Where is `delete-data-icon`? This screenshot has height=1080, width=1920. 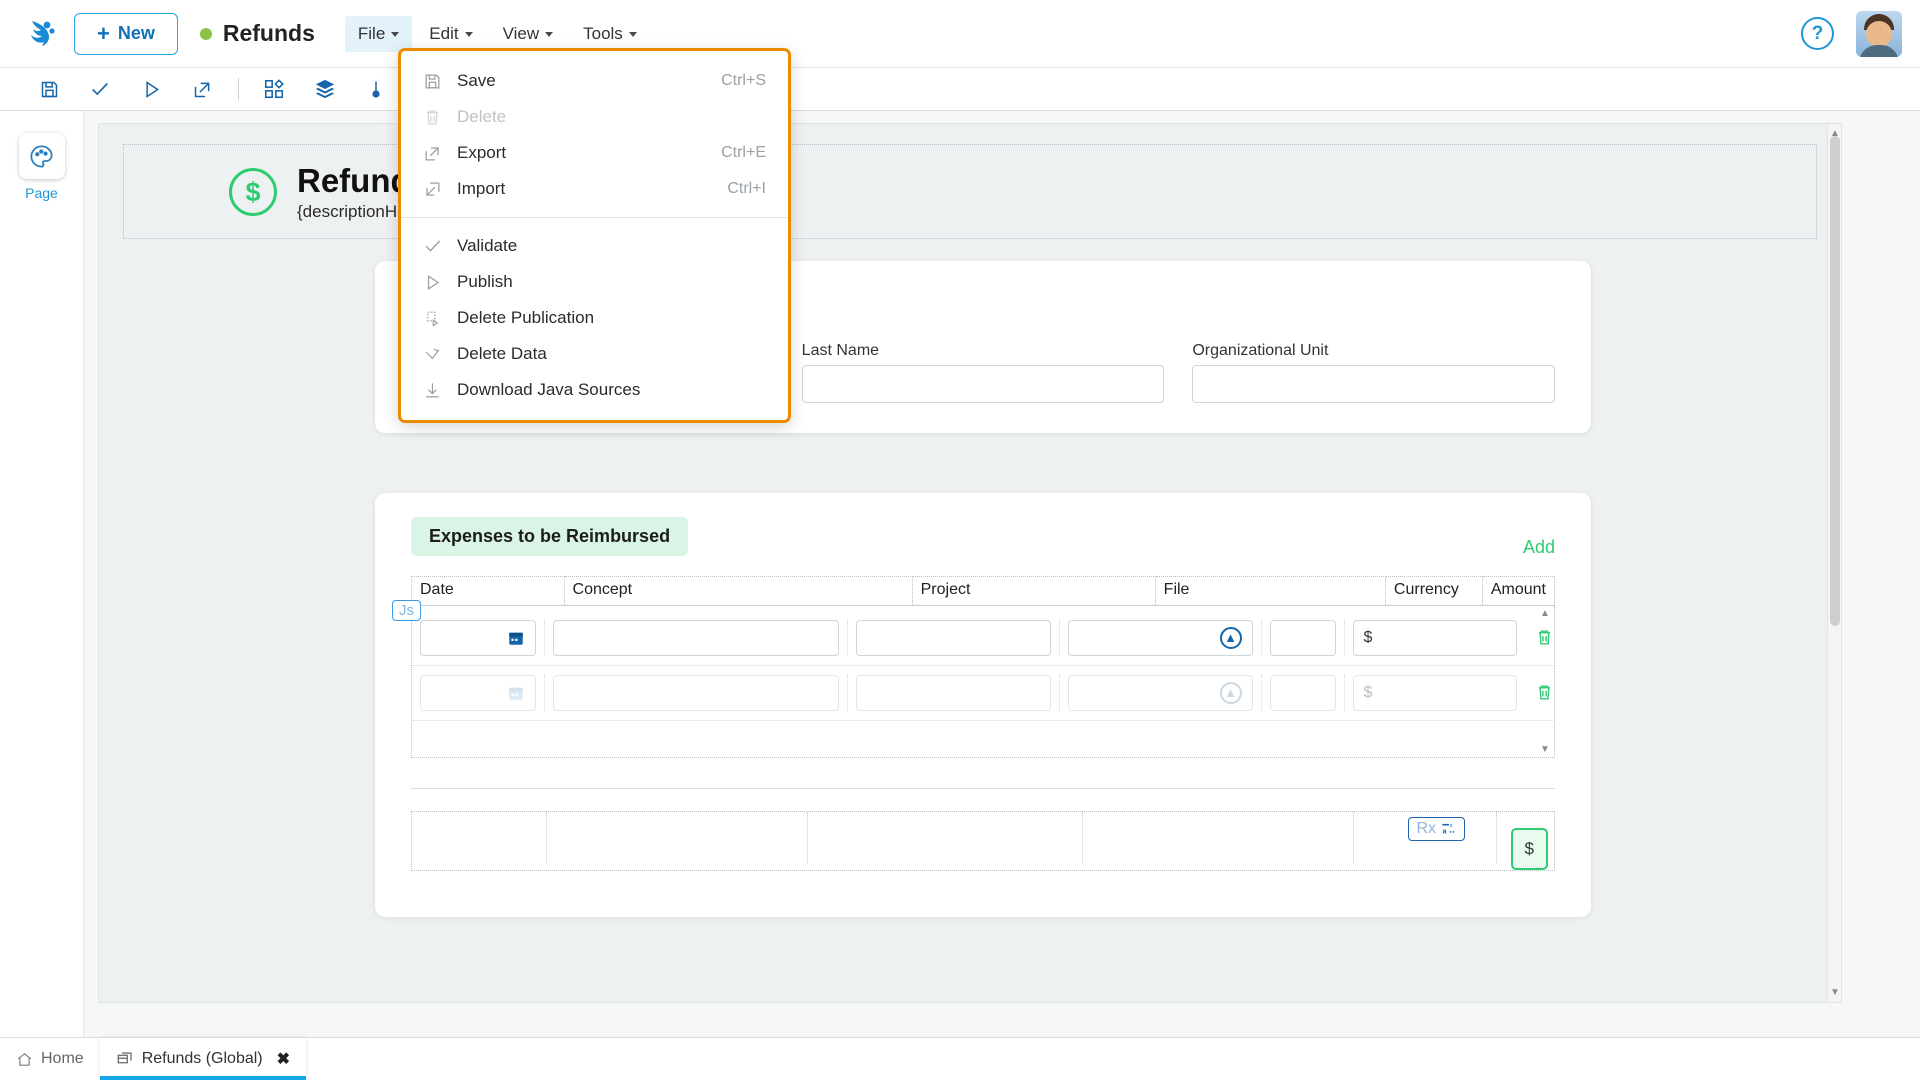 delete-data-icon is located at coordinates (436, 354).